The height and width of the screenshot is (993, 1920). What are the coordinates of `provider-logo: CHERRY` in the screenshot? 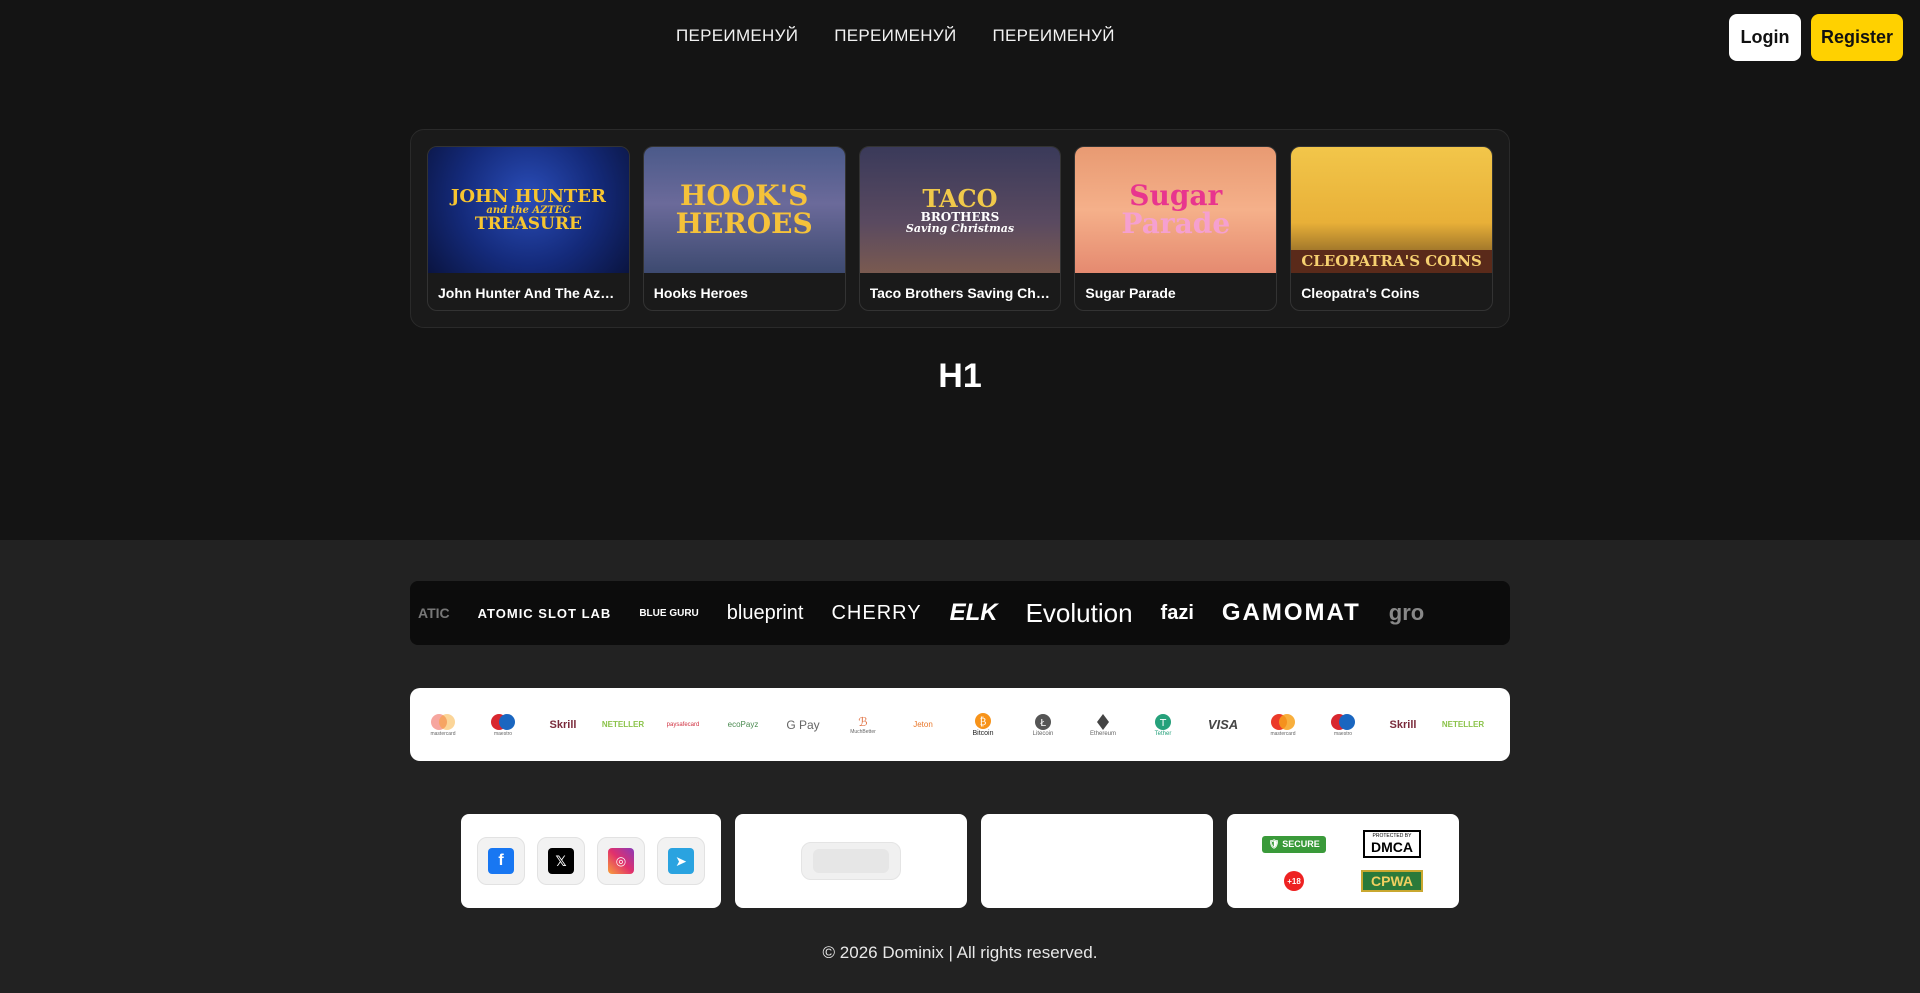 It's located at (876, 612).